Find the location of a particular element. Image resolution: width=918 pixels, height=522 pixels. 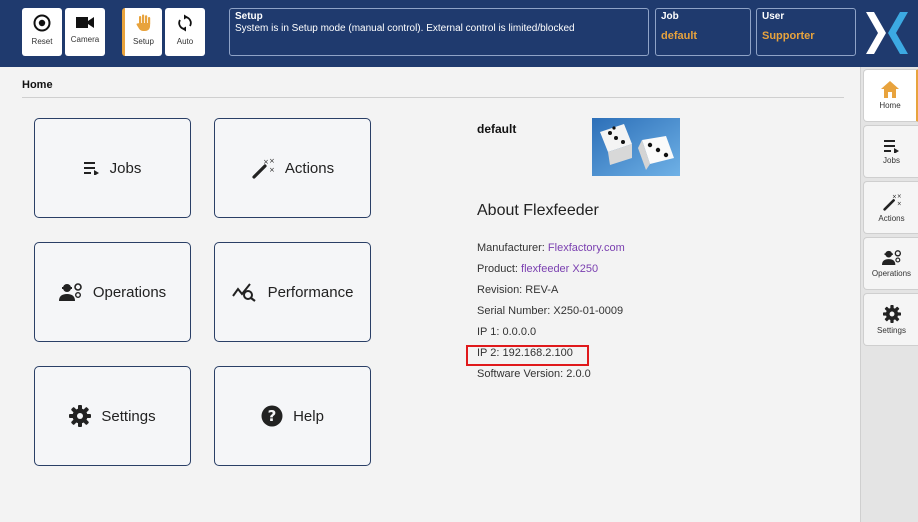

refresh-icon is located at coordinates (185, 23).